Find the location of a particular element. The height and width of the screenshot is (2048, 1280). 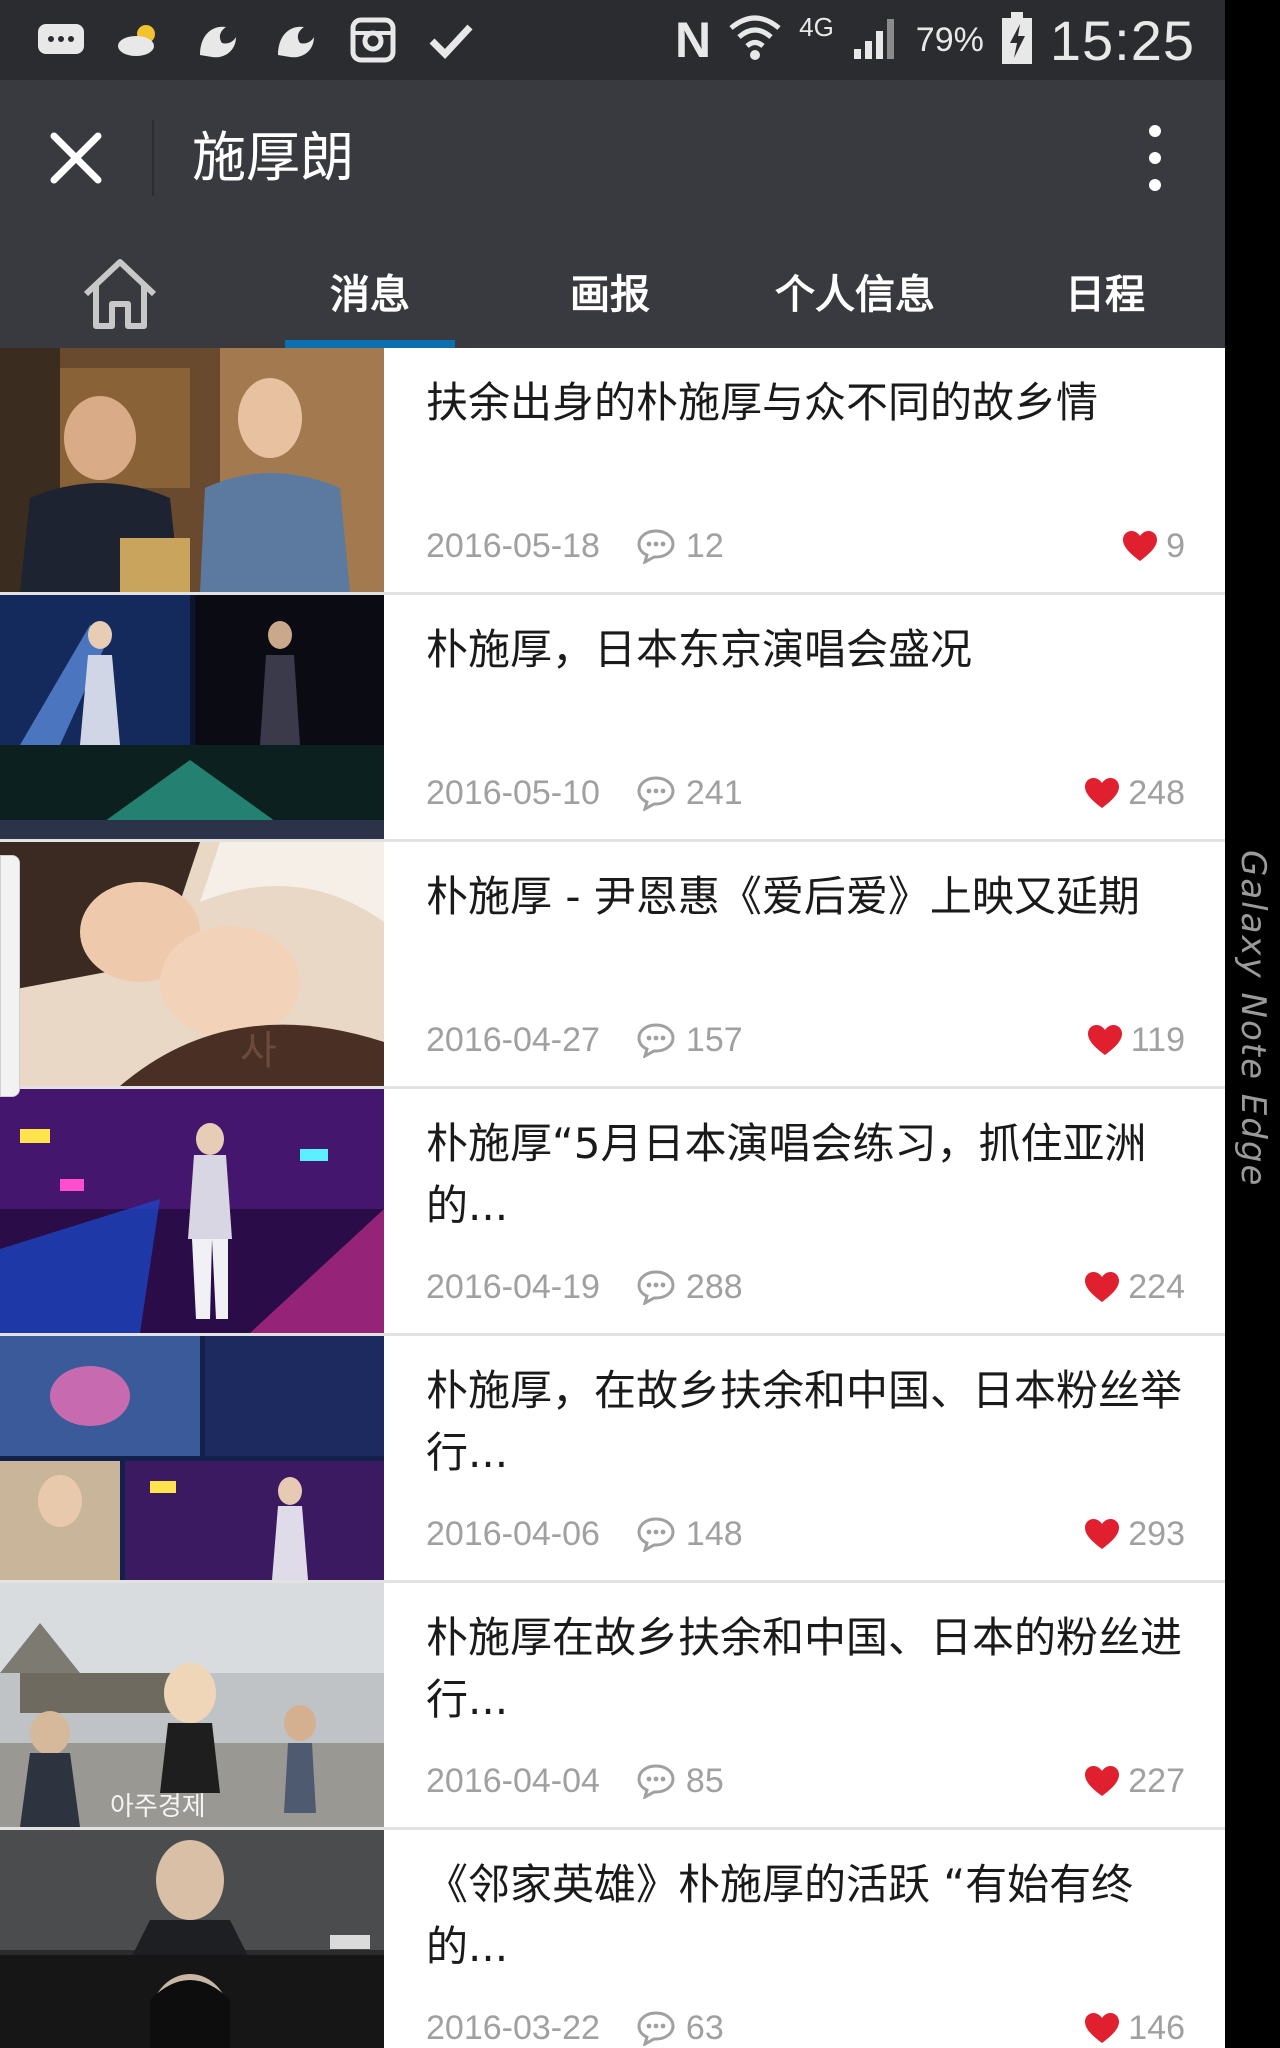

list-item: 朴施厚，日本东京演唱会盛况 2016-05-10 241 248 is located at coordinates (612, 718).